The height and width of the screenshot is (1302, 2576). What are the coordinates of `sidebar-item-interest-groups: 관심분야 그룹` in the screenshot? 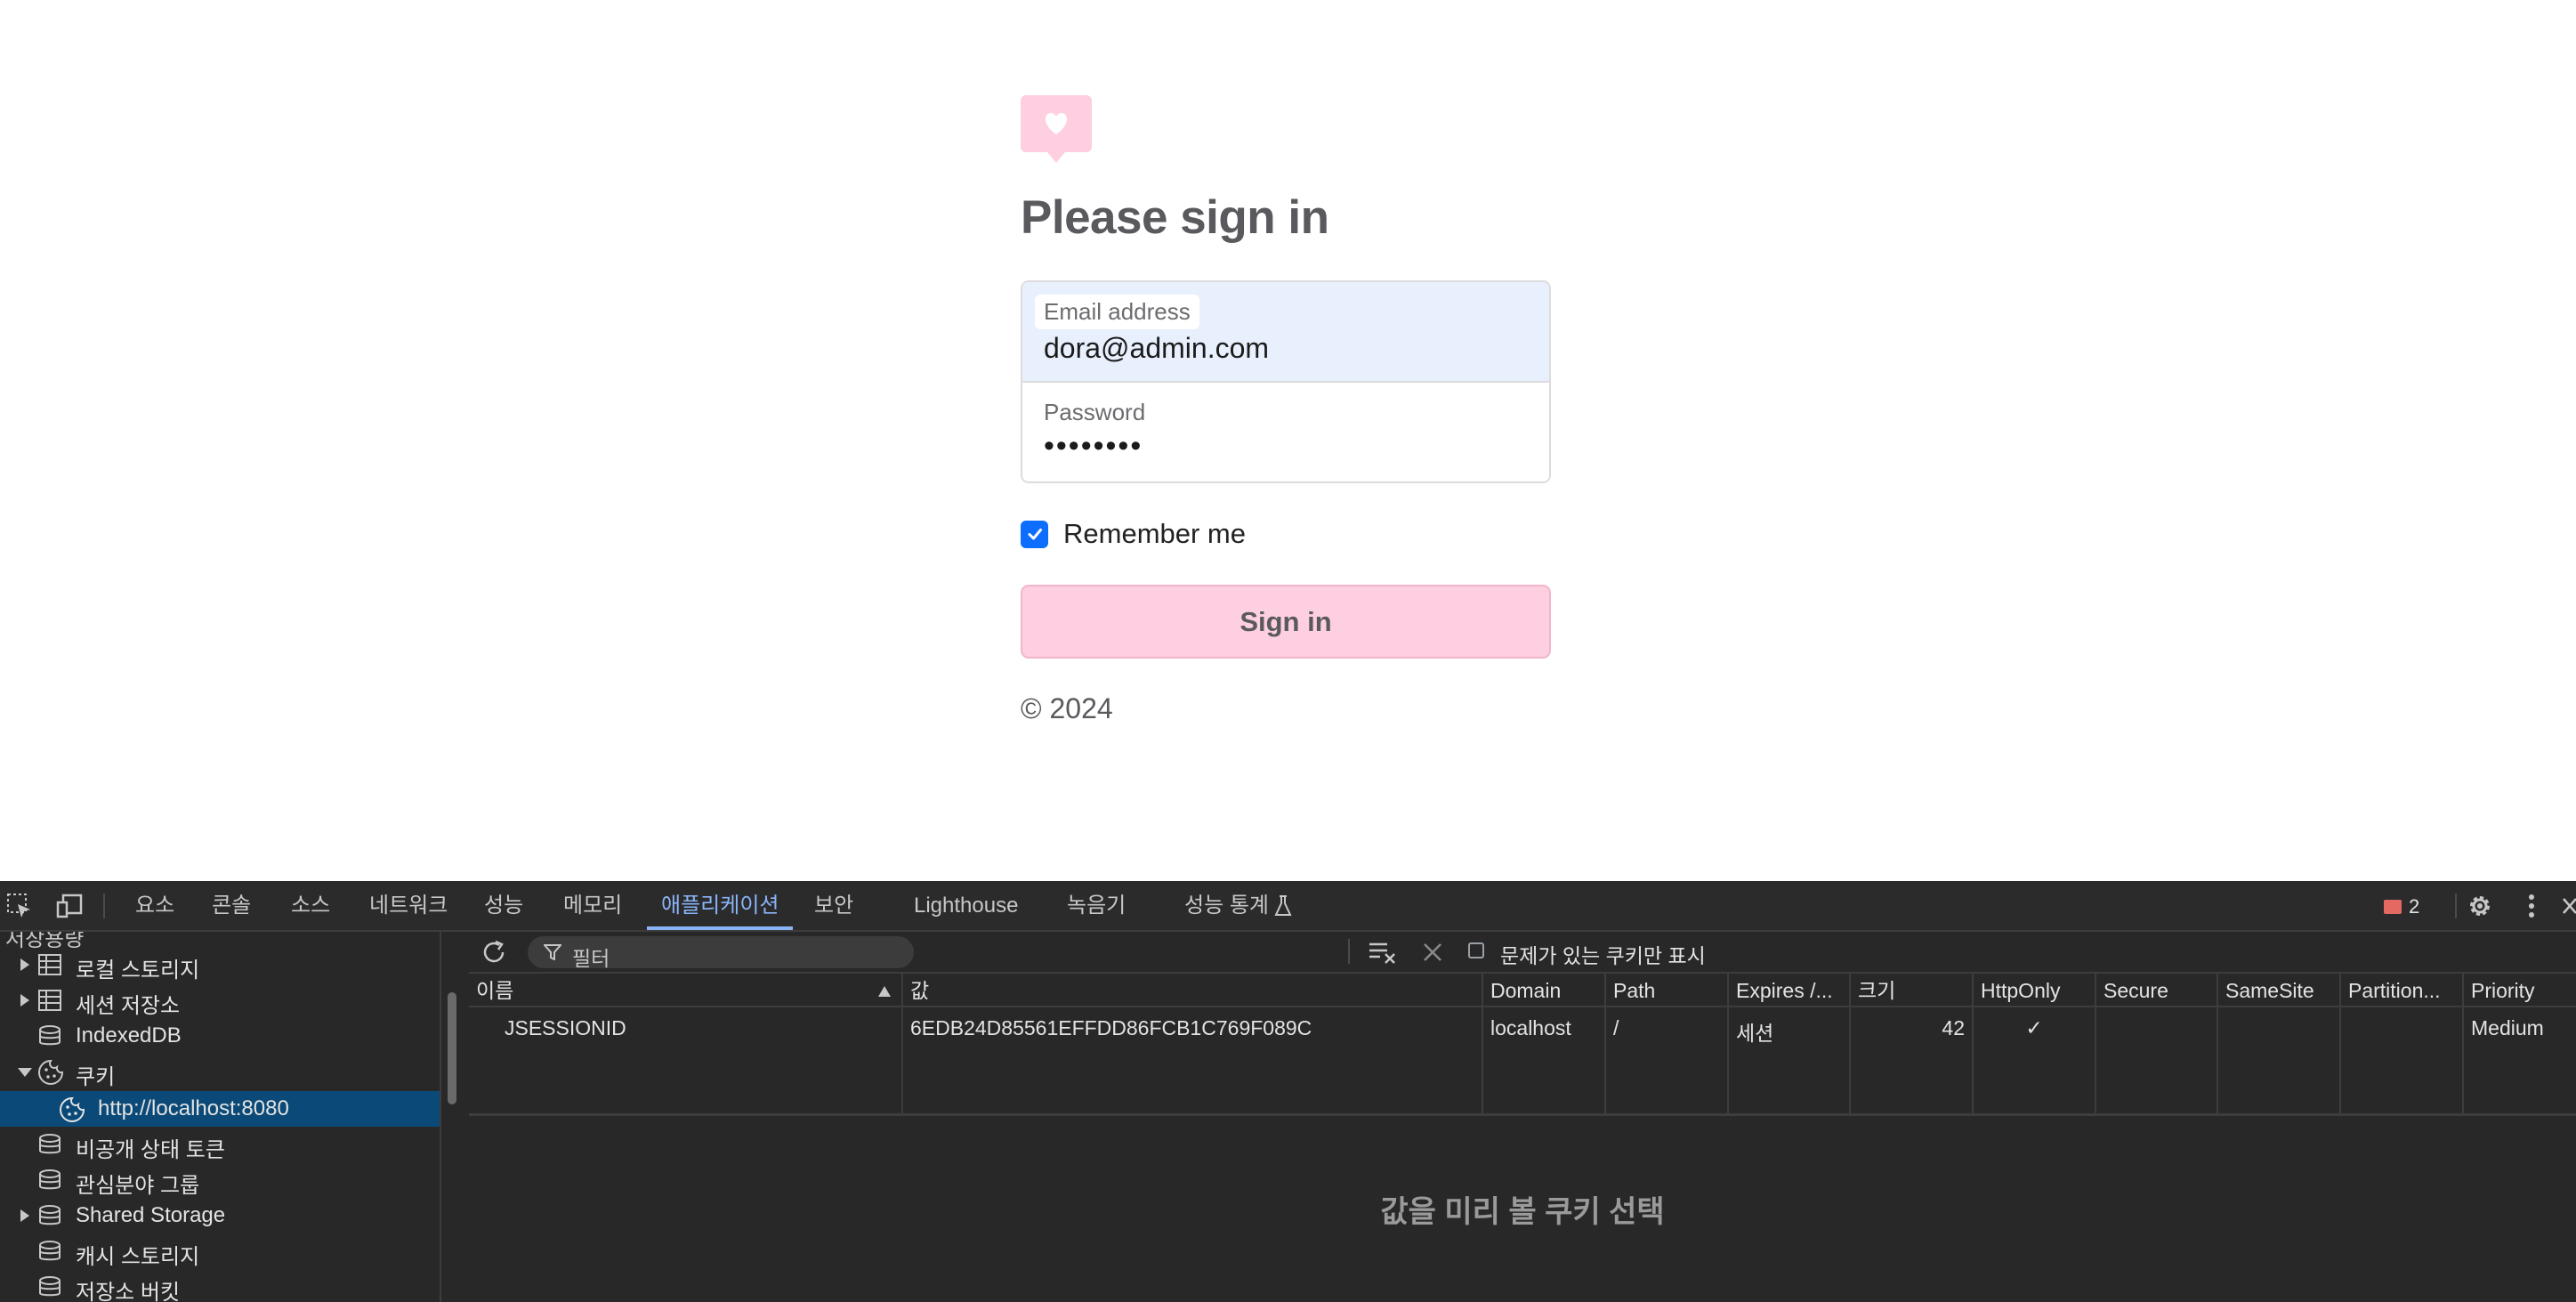 It's located at (220, 1180).